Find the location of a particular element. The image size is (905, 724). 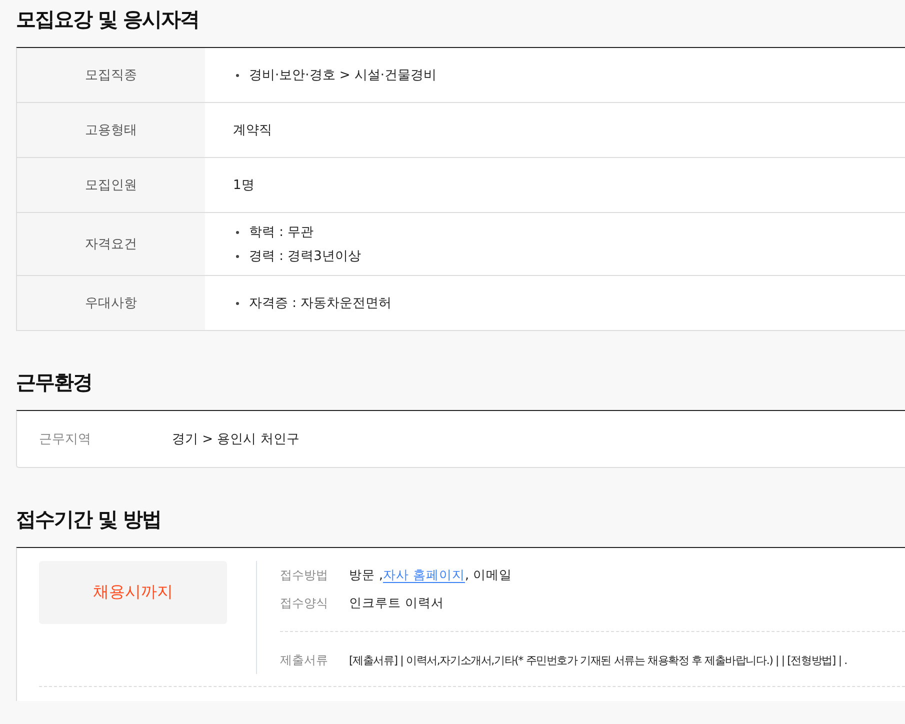

row-label: 우대사항 is located at coordinates (111, 303).